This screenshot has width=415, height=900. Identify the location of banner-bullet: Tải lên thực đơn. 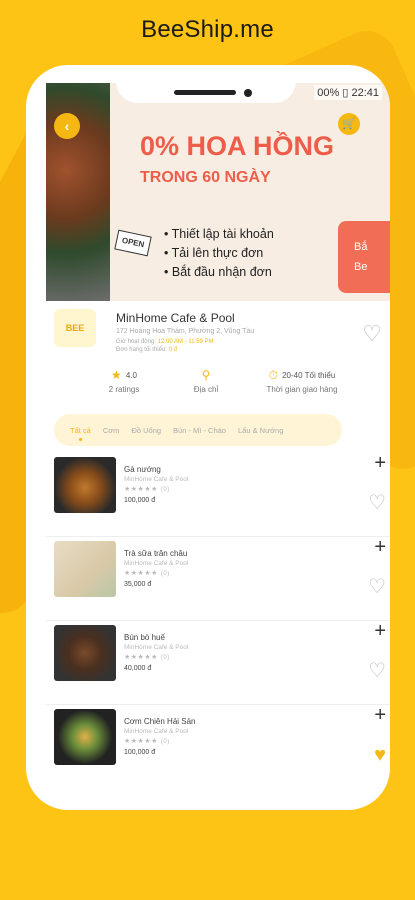
(219, 253).